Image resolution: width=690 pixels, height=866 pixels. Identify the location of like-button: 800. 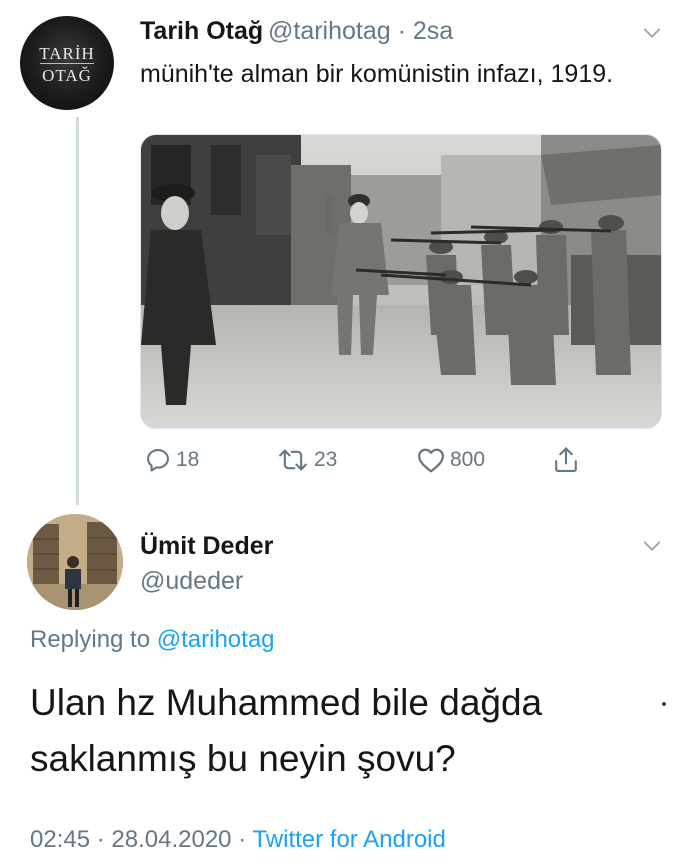
(450, 460).